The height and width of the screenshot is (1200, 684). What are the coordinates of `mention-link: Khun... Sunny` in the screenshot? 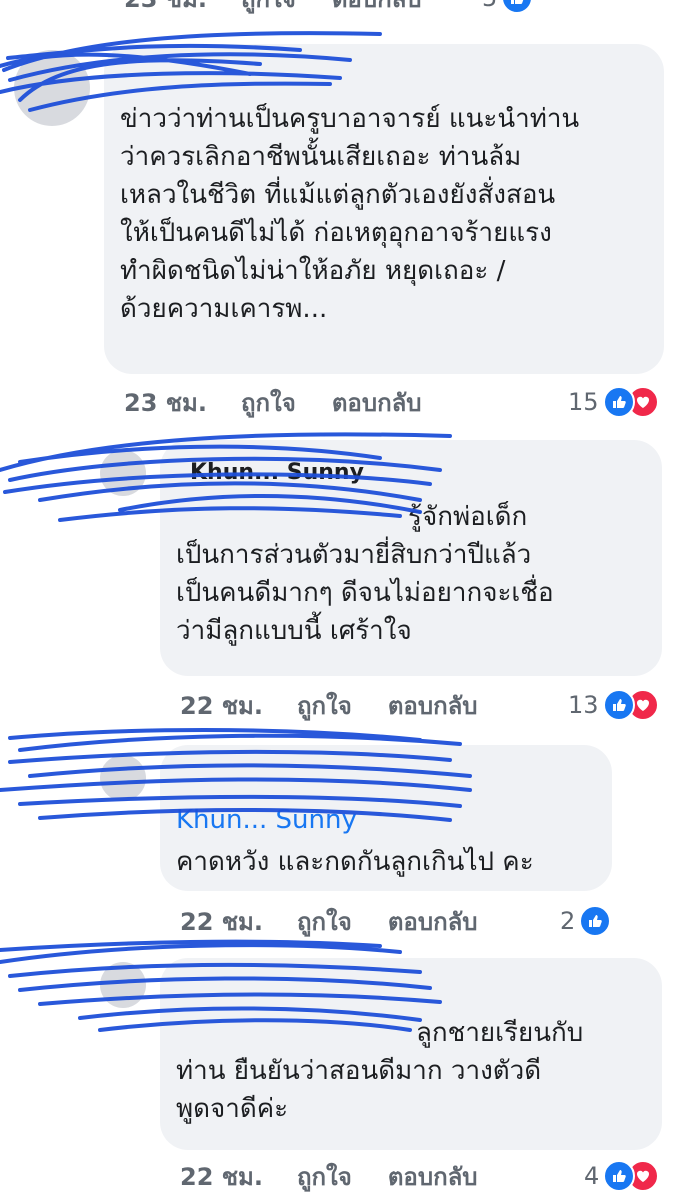 It's located at (266, 820).